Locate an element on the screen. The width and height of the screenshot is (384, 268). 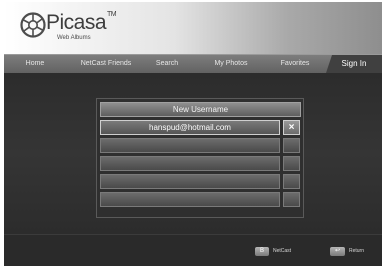
netcast-key-icon: B is located at coordinates (262, 251).